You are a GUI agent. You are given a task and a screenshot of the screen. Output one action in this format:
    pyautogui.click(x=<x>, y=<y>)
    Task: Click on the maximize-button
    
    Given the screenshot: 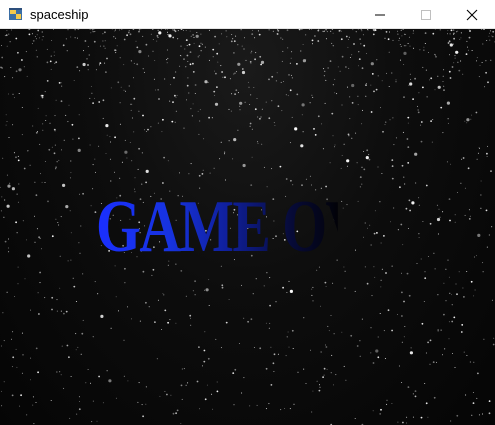 What is the action you would take?
    pyautogui.click(x=426, y=14)
    